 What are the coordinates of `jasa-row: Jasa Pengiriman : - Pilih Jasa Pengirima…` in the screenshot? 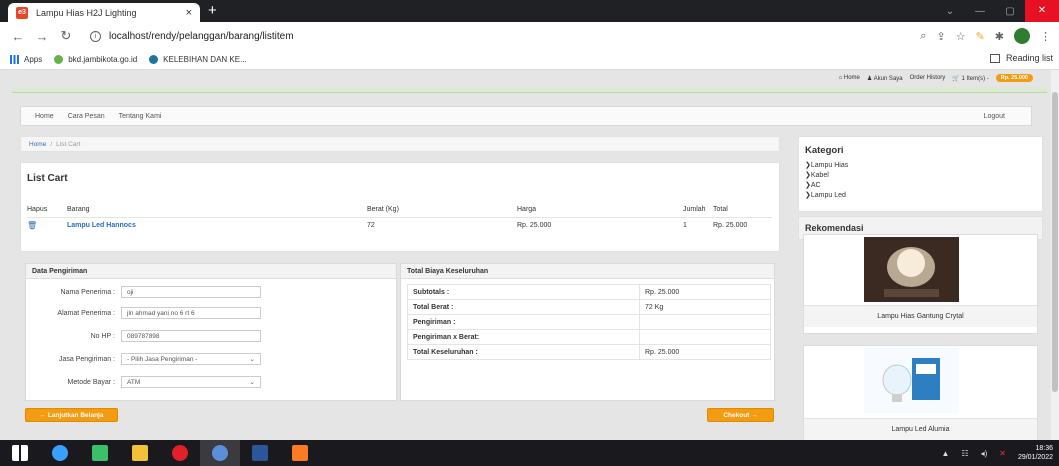 It's located at (143, 359).